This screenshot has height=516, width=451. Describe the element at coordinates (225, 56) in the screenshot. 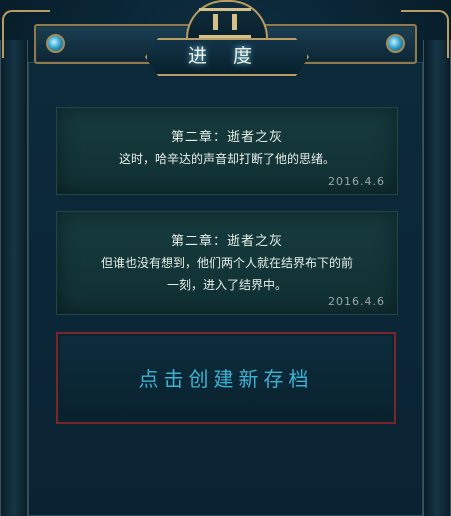

I see `page-title: 进 度` at that location.